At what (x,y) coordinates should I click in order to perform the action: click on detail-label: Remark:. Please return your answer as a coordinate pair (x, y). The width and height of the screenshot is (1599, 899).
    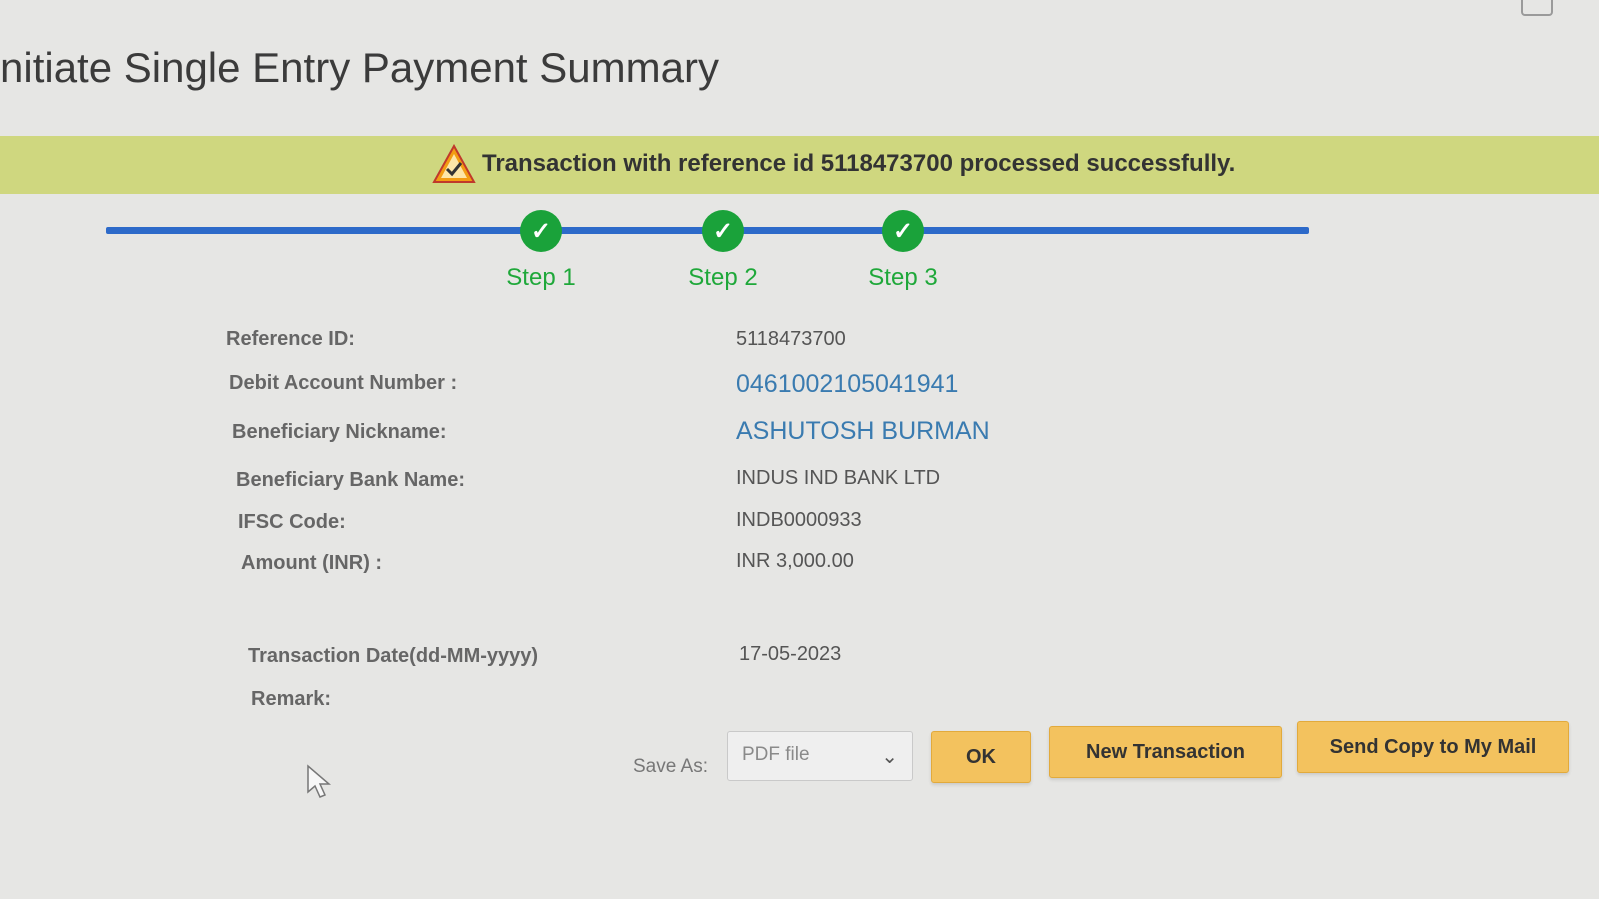
    Looking at the image, I should click on (291, 699).